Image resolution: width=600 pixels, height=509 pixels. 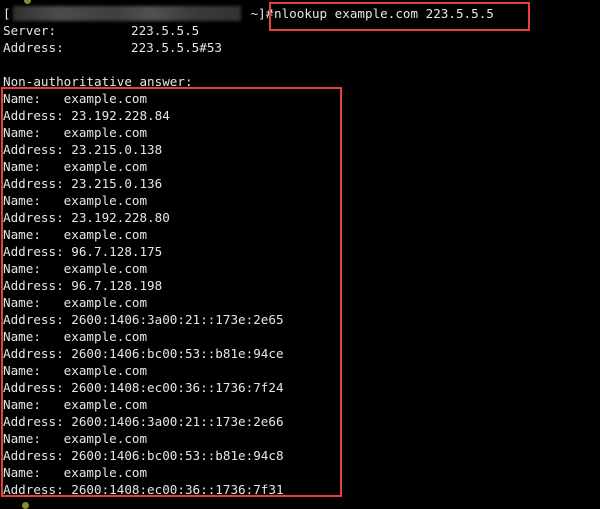 I want to click on server-address-label: Address:, so click(x=33, y=47).